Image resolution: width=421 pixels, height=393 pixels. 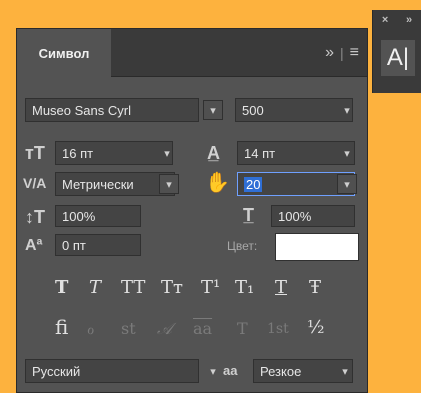 What do you see at coordinates (35, 183) in the screenshot?
I see `kerning-icon: V/A` at bounding box center [35, 183].